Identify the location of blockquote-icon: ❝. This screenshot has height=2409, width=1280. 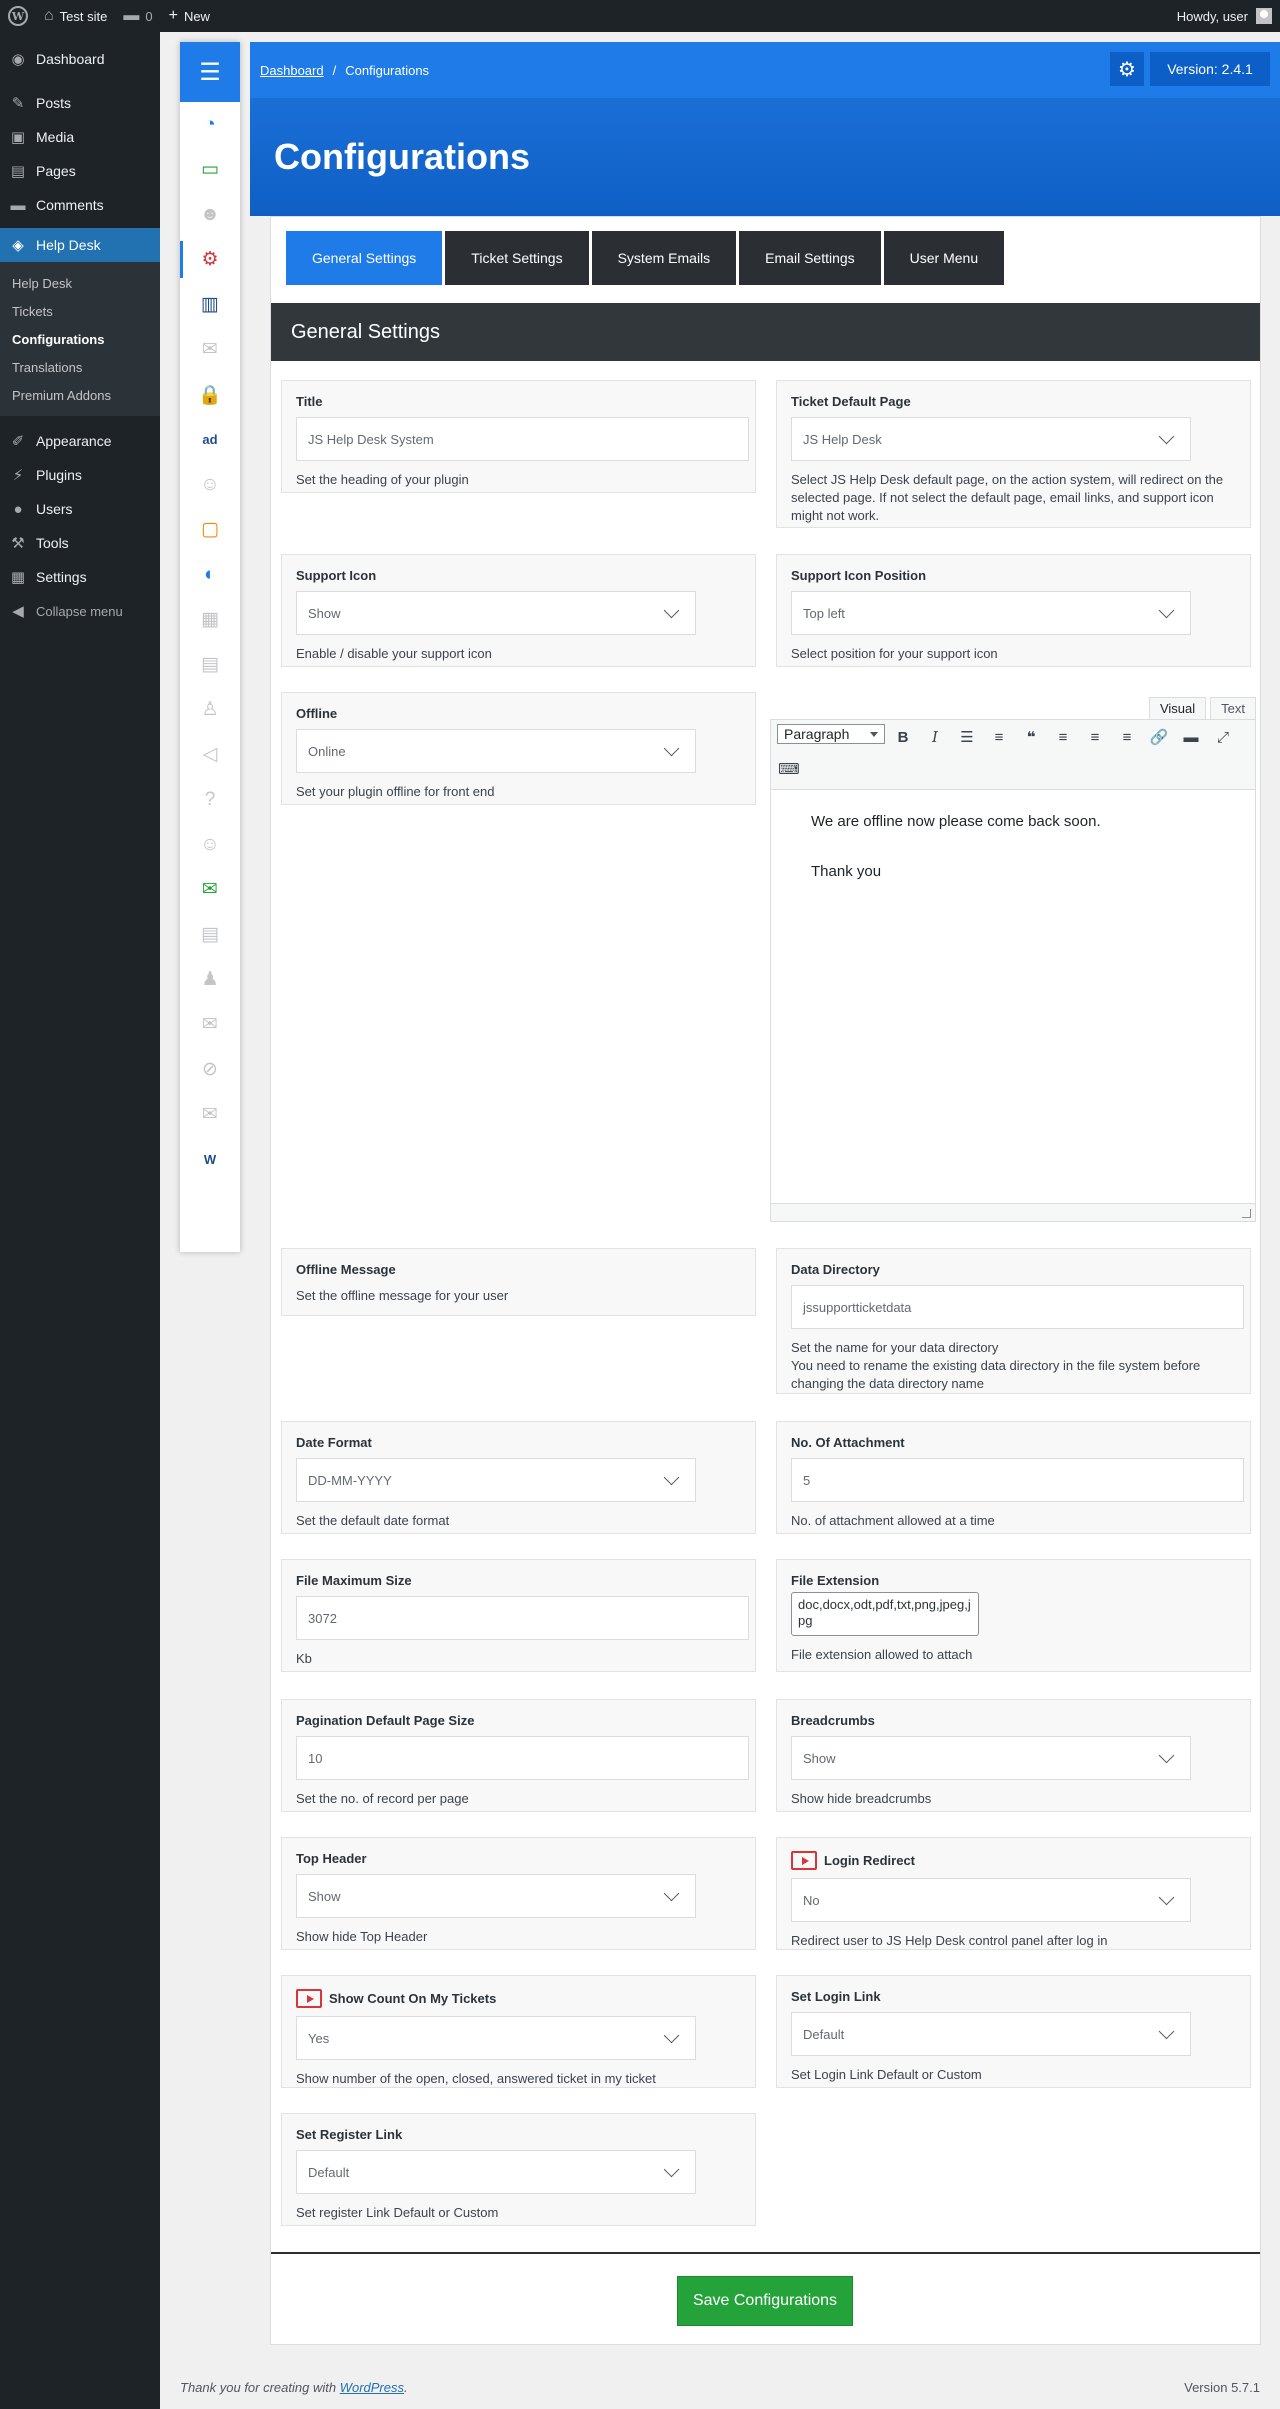
(1031, 737).